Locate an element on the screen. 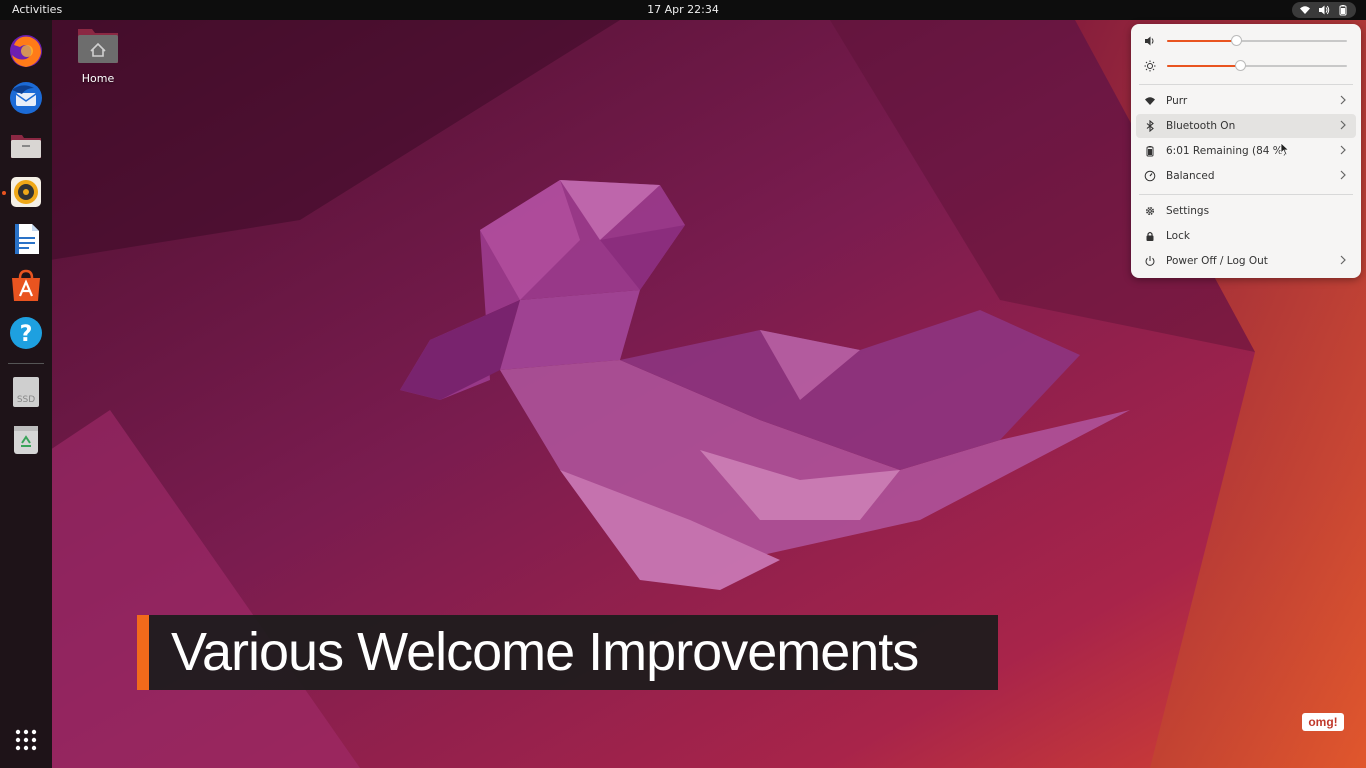 The width and height of the screenshot is (1366, 768). svg-text: SSD is located at coordinates (26, 400).